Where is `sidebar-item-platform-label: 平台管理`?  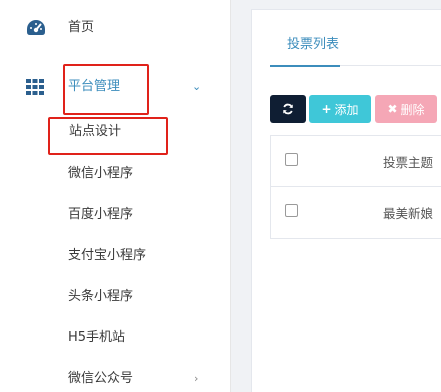 sidebar-item-platform-label: 平台管理 is located at coordinates (94, 86).